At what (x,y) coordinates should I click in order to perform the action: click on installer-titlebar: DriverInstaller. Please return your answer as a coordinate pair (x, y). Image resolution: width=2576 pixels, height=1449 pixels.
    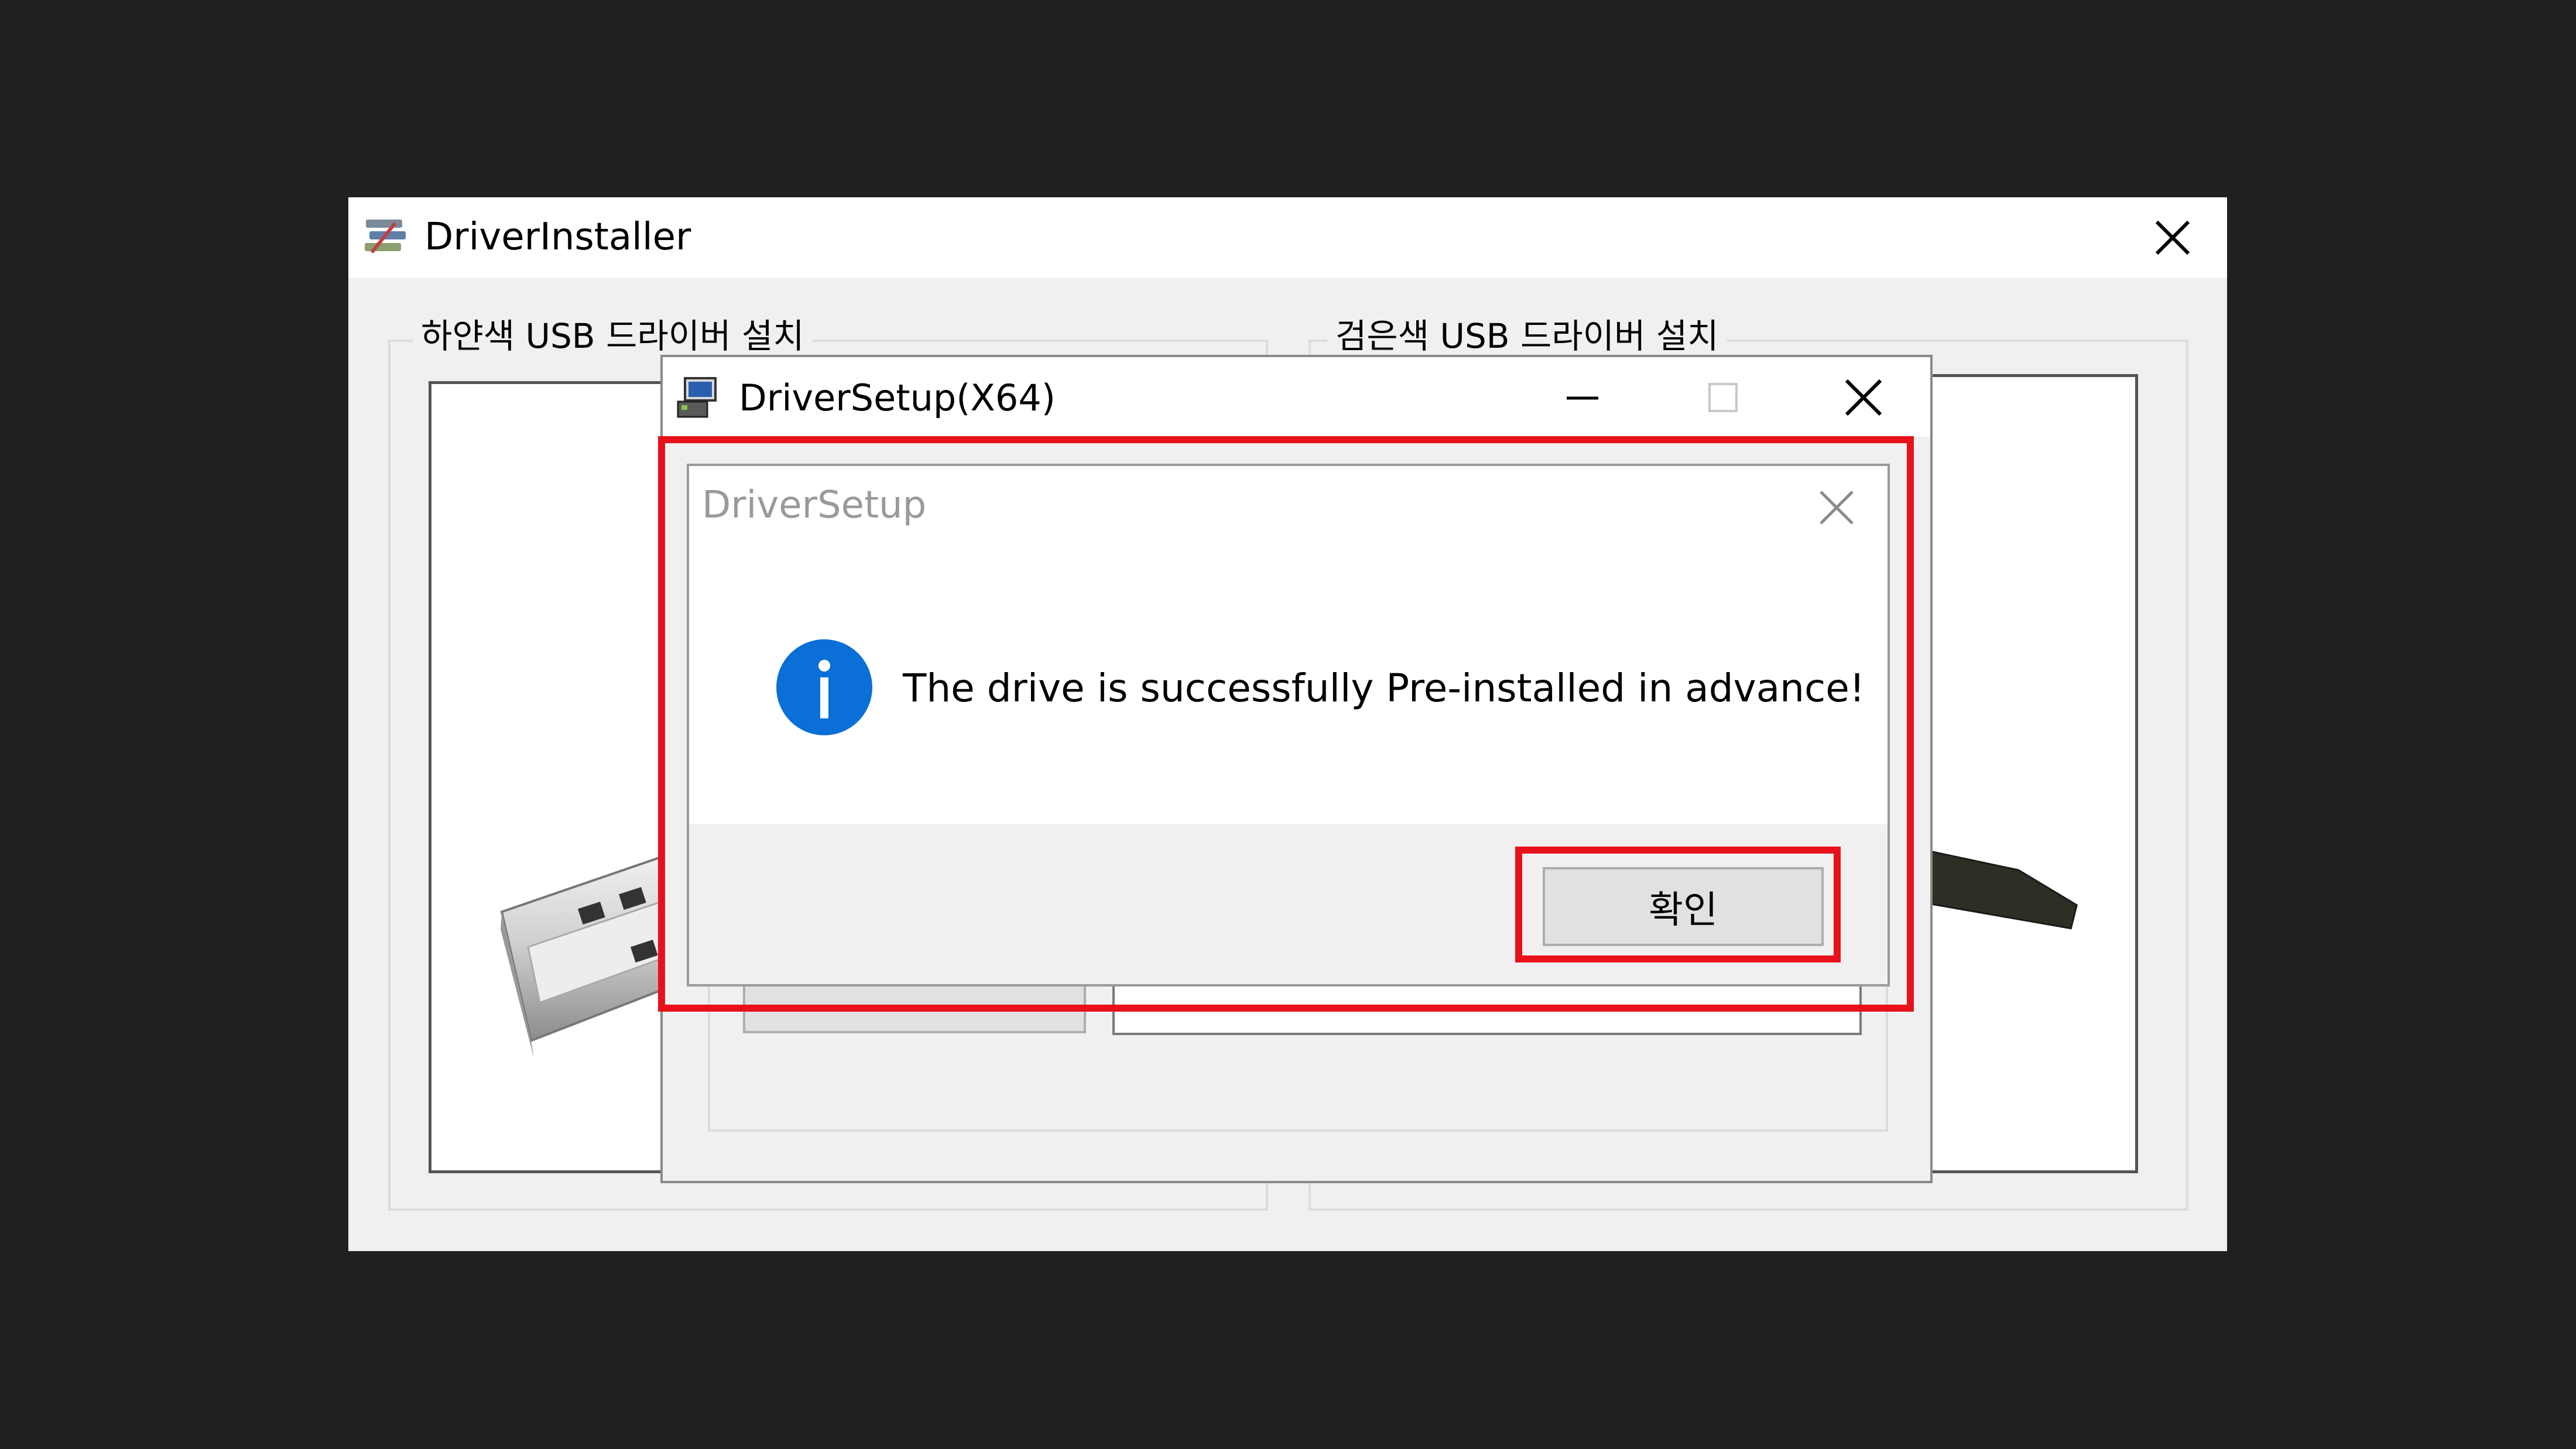
    Looking at the image, I should click on (1287, 237).